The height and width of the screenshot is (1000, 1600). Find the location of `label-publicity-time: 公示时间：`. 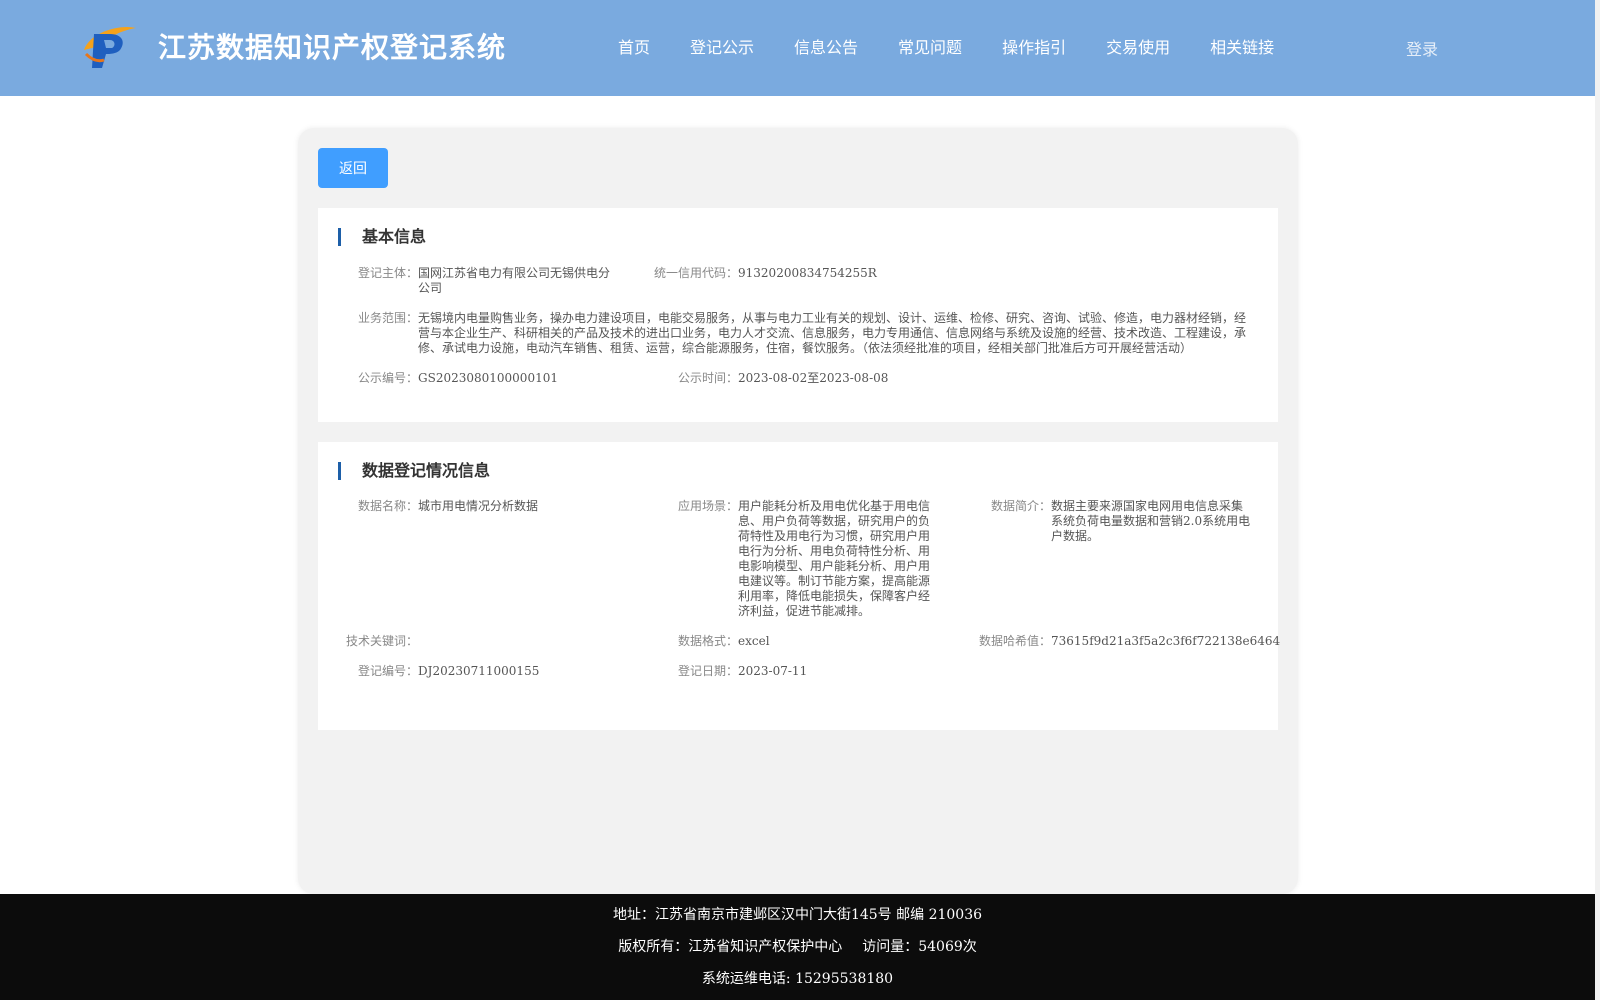

label-publicity-time: 公示时间： is located at coordinates (708, 378).